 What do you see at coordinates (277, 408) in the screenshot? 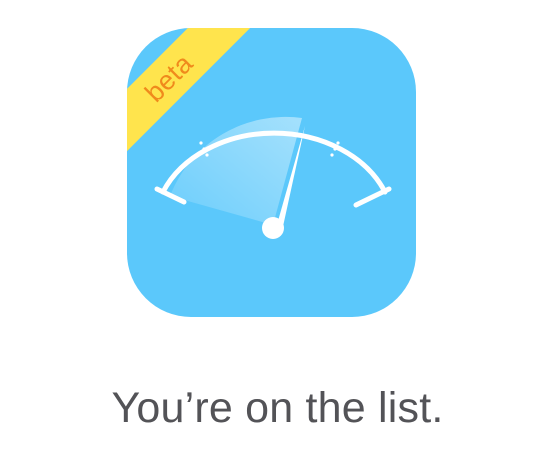
I see `confirmation-message: You’re on the list.` at bounding box center [277, 408].